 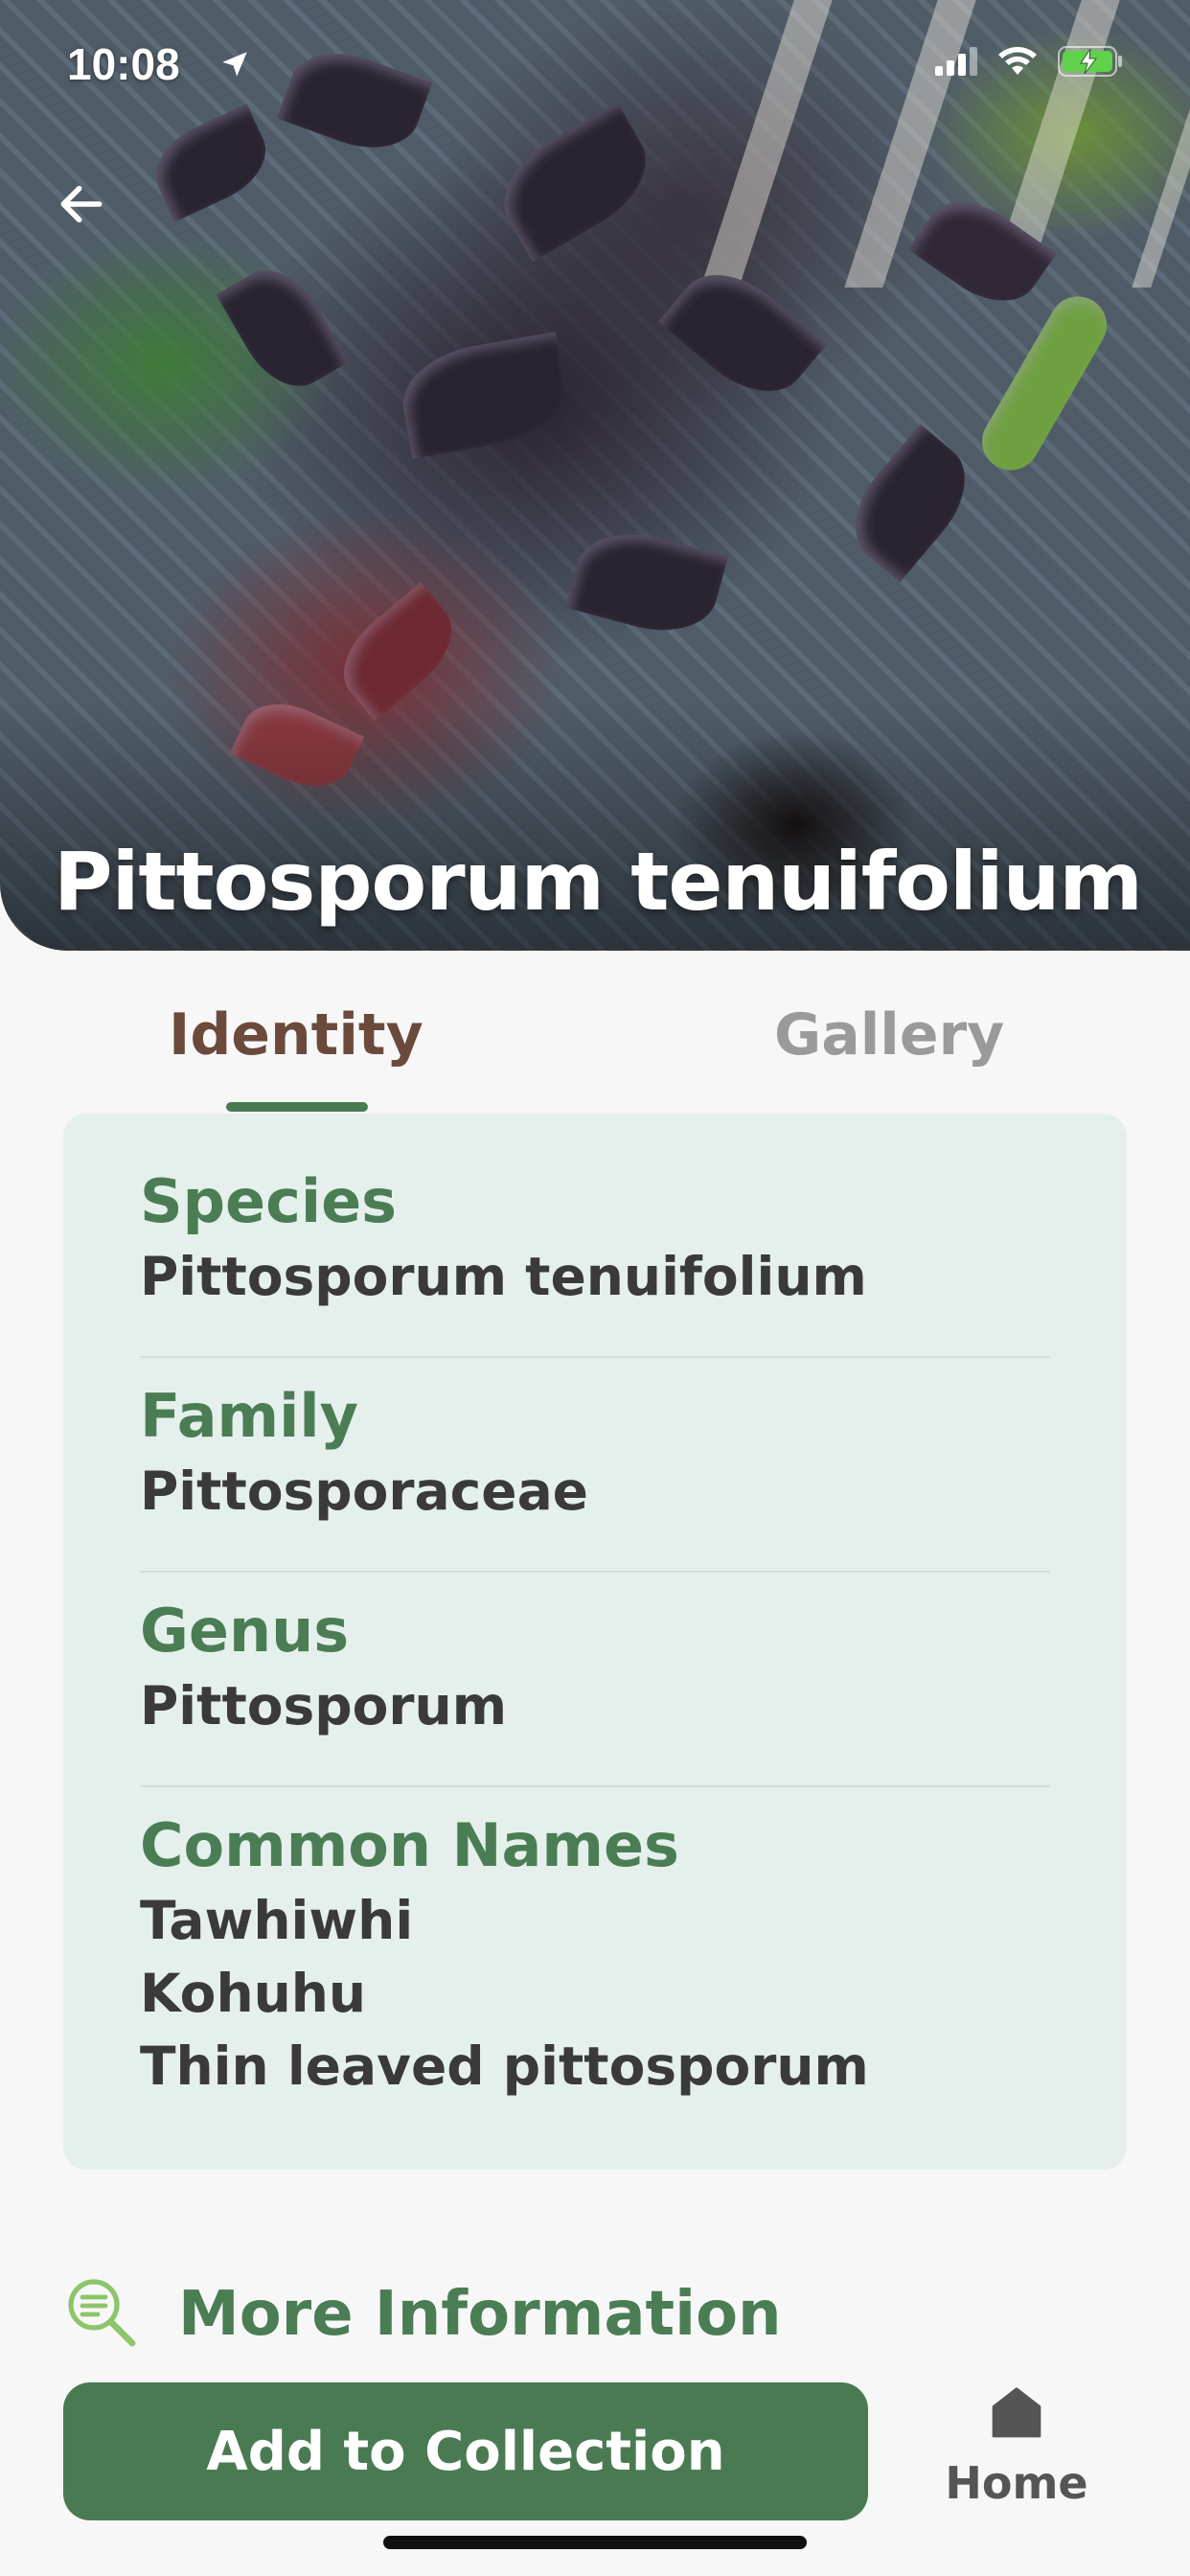 I want to click on species-field: Species Pittosporum tenuifolium, so click(x=595, y=1238).